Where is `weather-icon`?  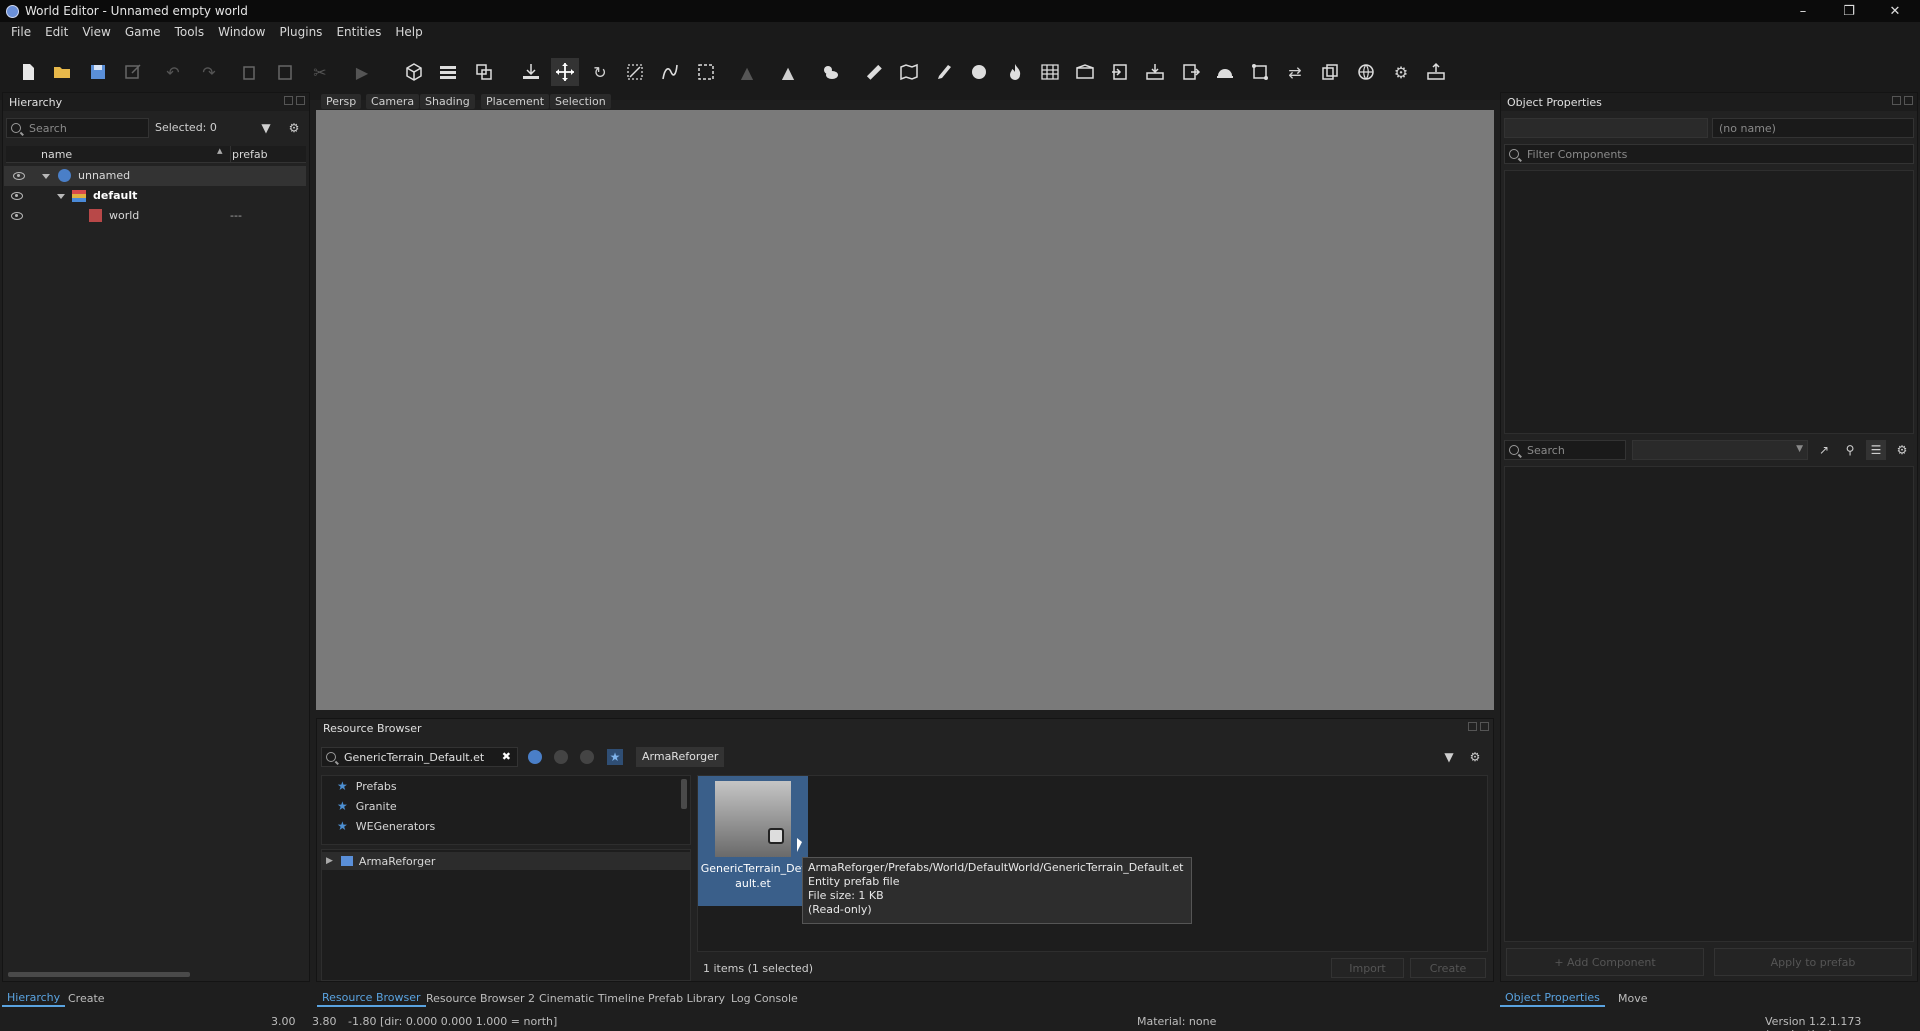
weather-icon is located at coordinates (830, 72).